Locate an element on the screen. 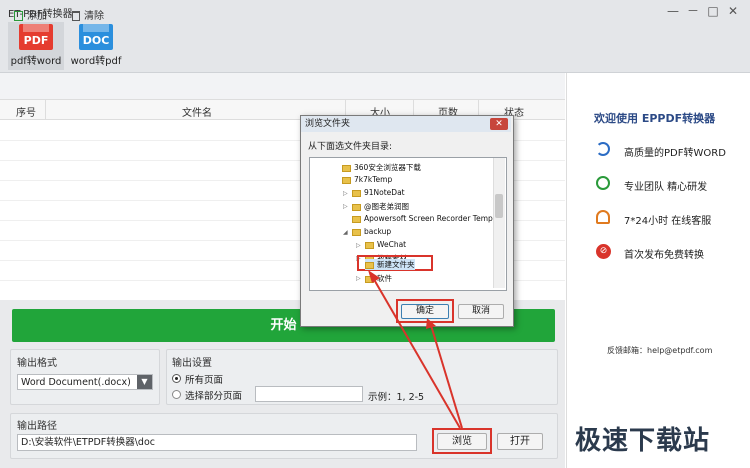  arrow-to-folder is located at coordinates (416, 352).